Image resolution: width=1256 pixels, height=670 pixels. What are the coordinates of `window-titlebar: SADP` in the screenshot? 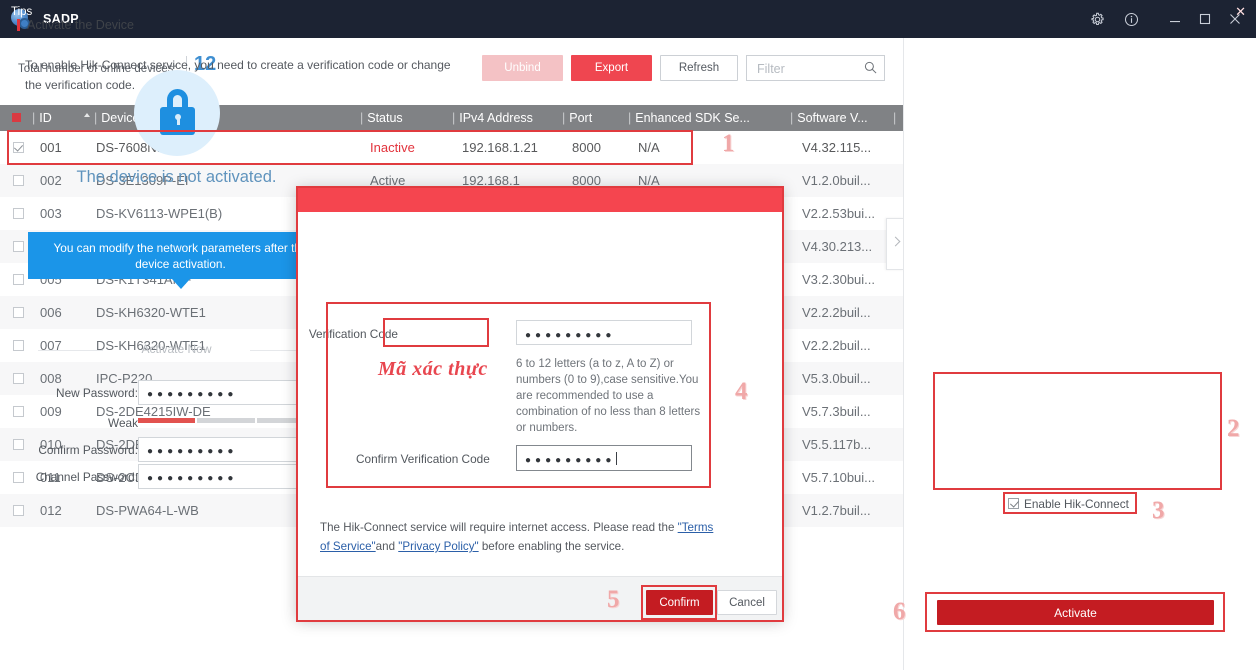 It's located at (628, 19).